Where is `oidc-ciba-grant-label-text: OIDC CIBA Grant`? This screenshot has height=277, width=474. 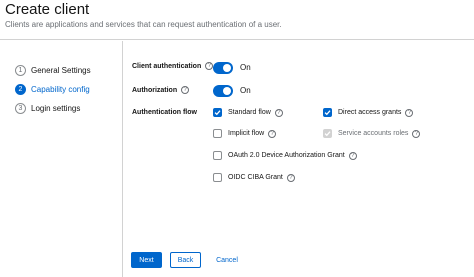 oidc-ciba-grant-label-text: OIDC CIBA Grant is located at coordinates (255, 177).